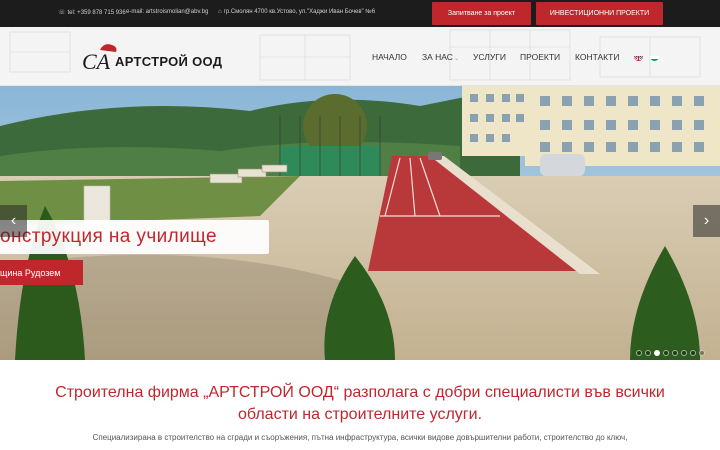  I want to click on nav-about: ЗА НАС⌄, so click(440, 57).